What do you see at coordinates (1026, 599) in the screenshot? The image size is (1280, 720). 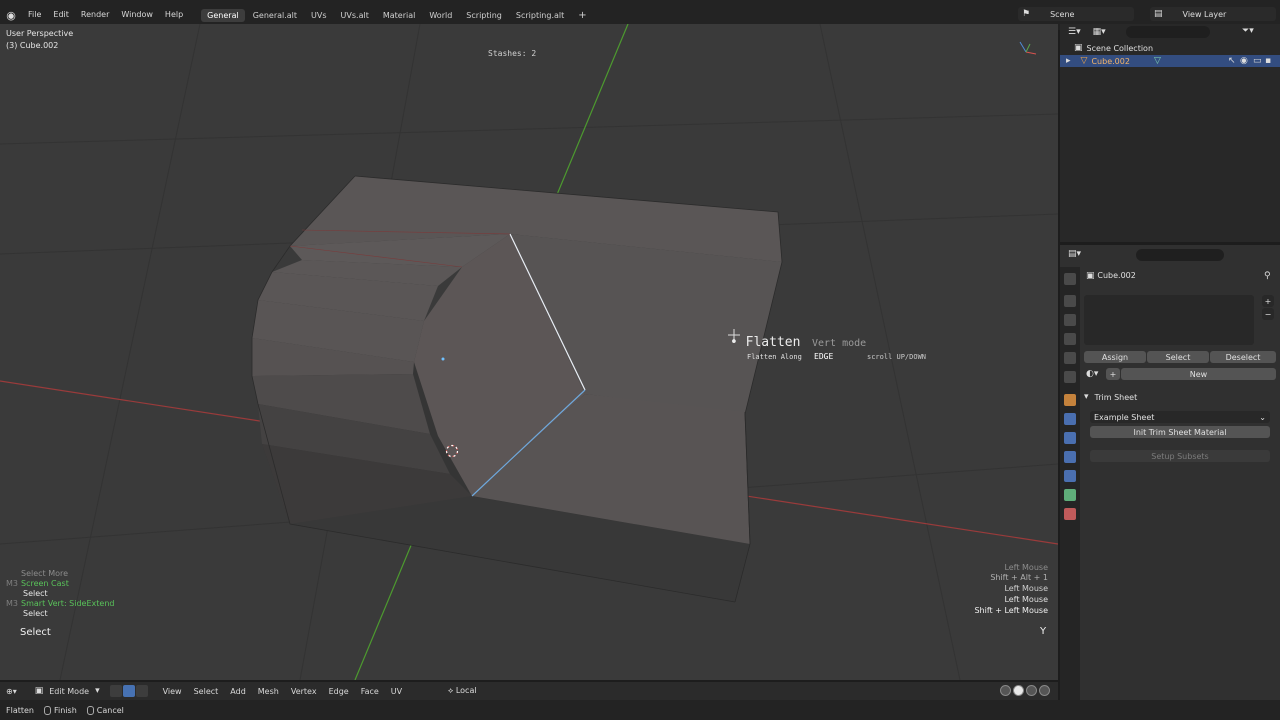 I see `mouselog-line-3: Left Mouse` at bounding box center [1026, 599].